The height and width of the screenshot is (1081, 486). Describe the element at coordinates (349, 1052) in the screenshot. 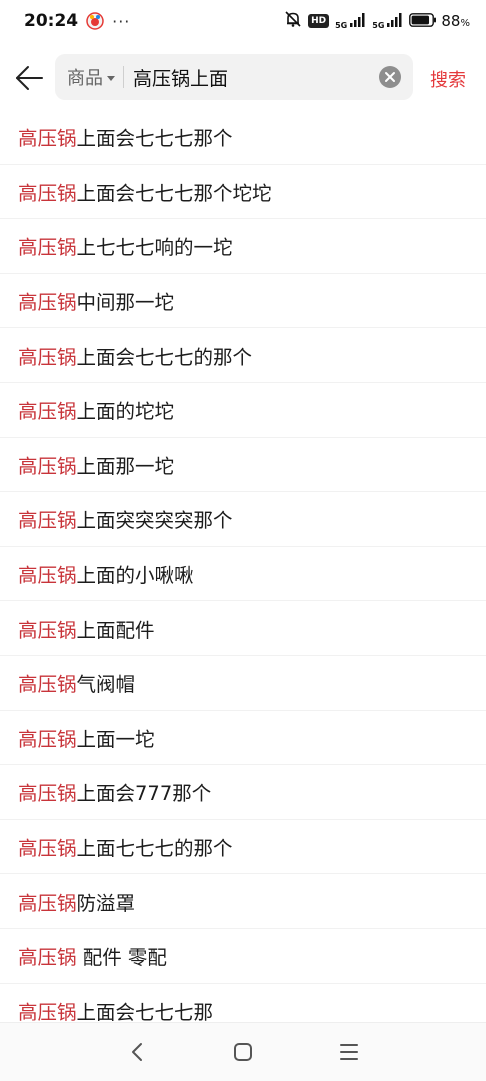

I see `nav-menu-icon` at that location.